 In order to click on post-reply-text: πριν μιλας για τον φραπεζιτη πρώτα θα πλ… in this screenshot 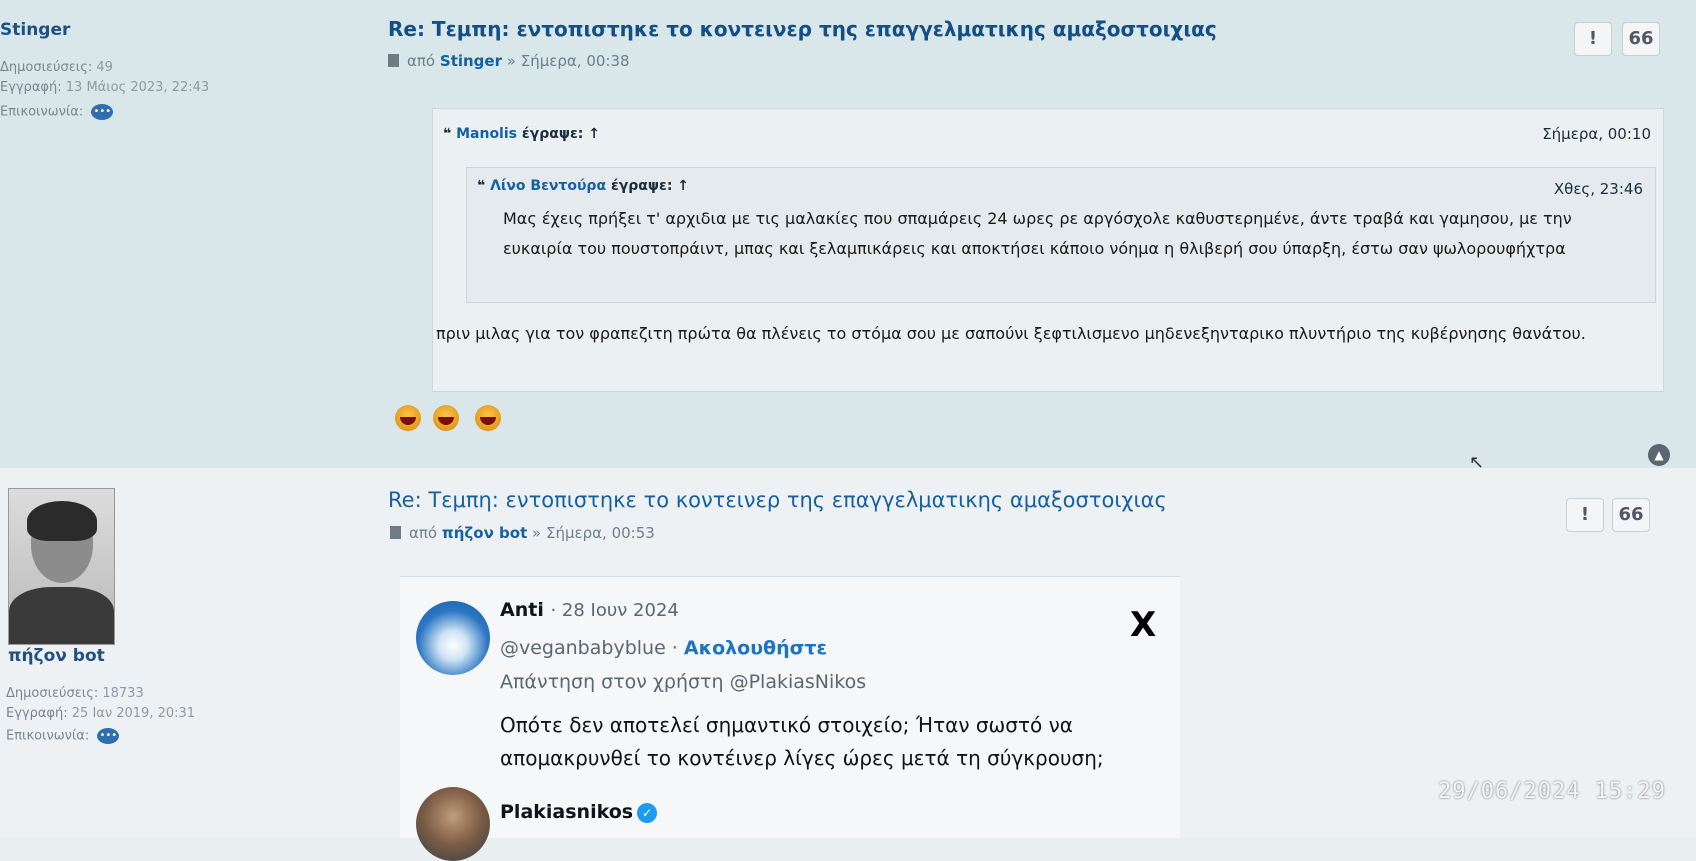, I will do `click(1011, 333)`.